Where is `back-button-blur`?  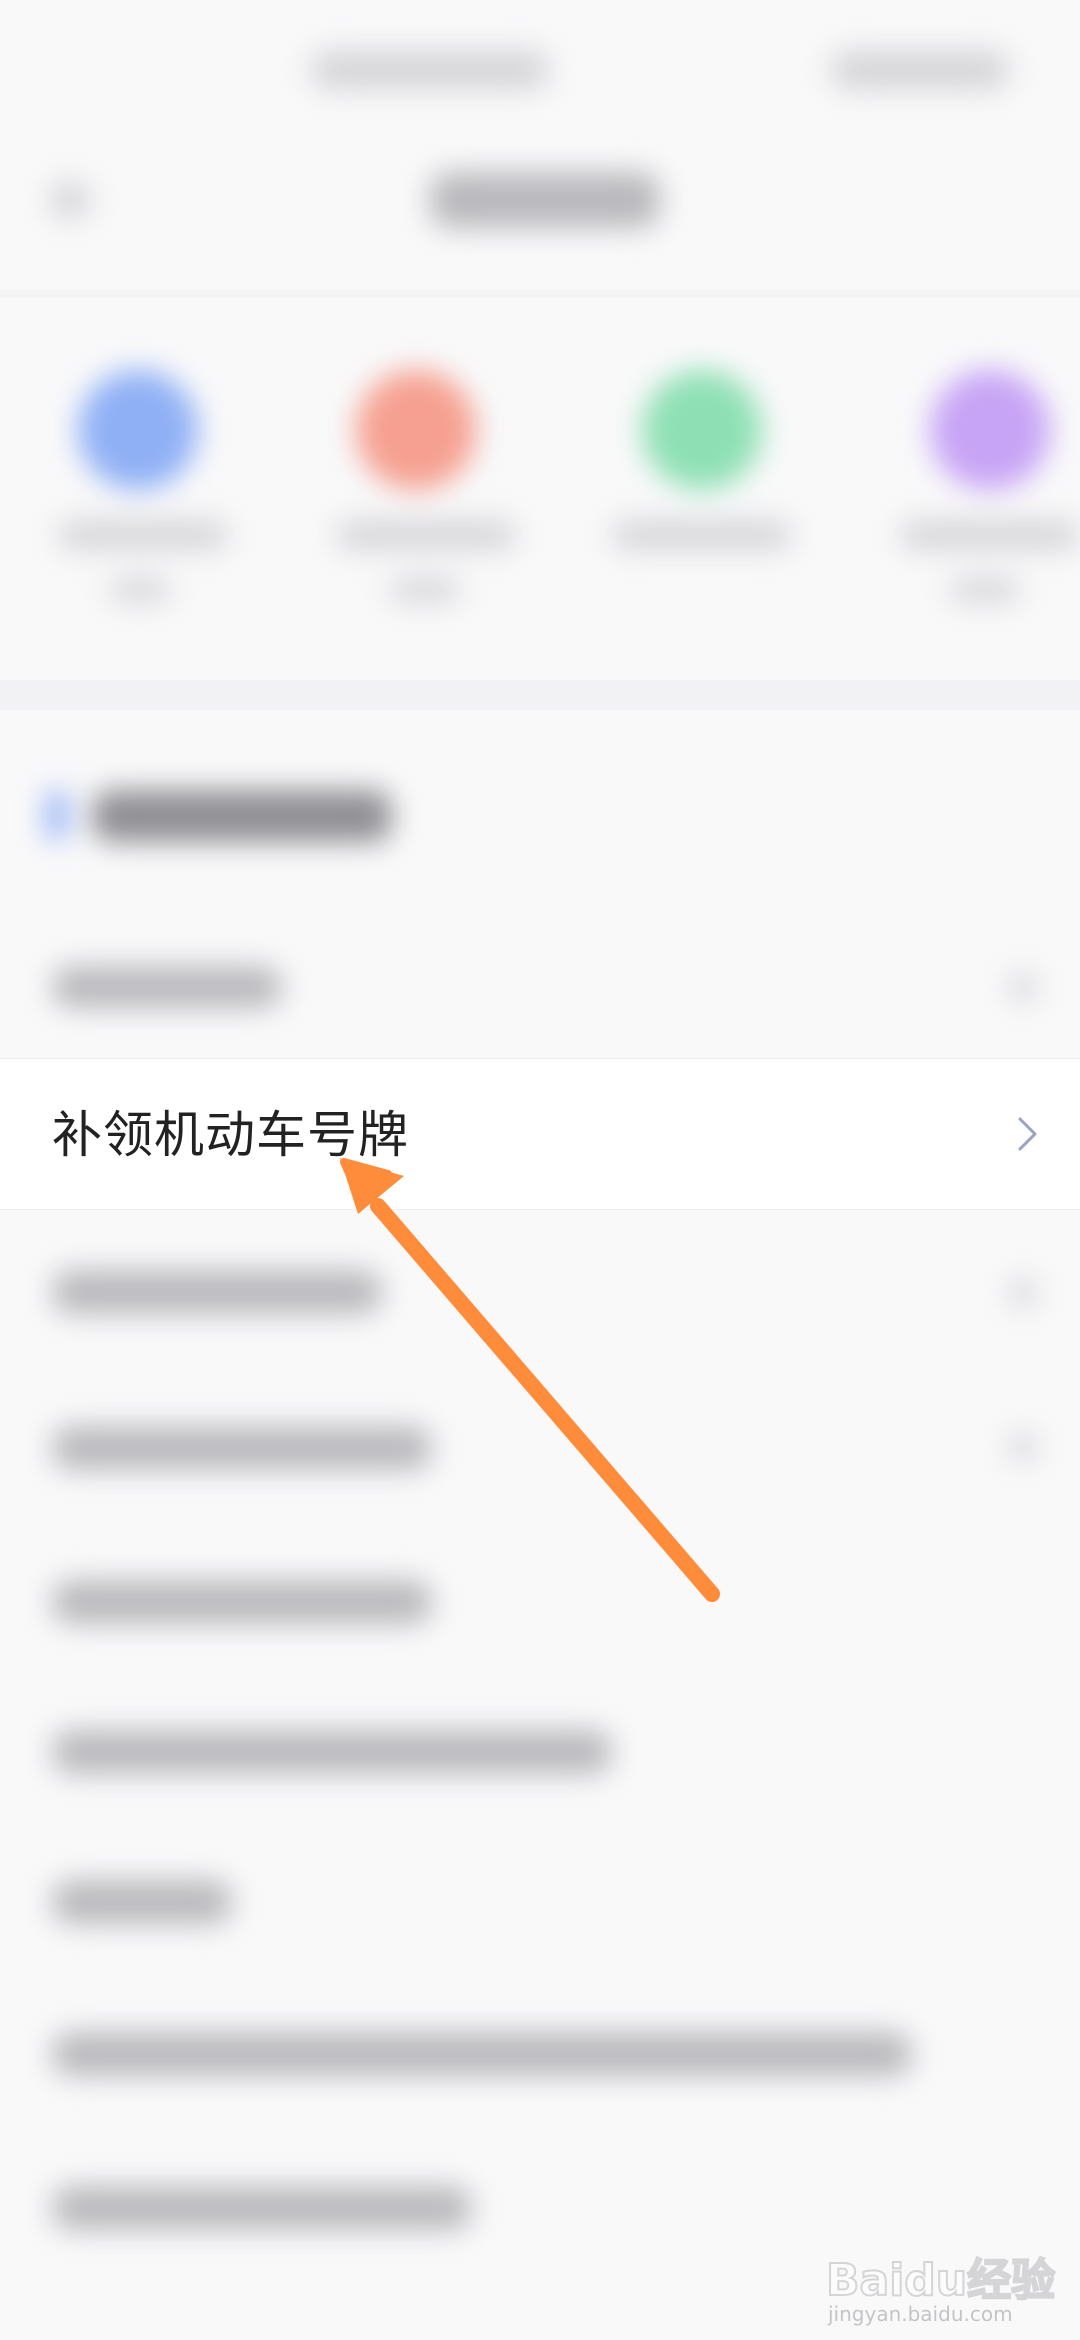 back-button-blur is located at coordinates (70, 200).